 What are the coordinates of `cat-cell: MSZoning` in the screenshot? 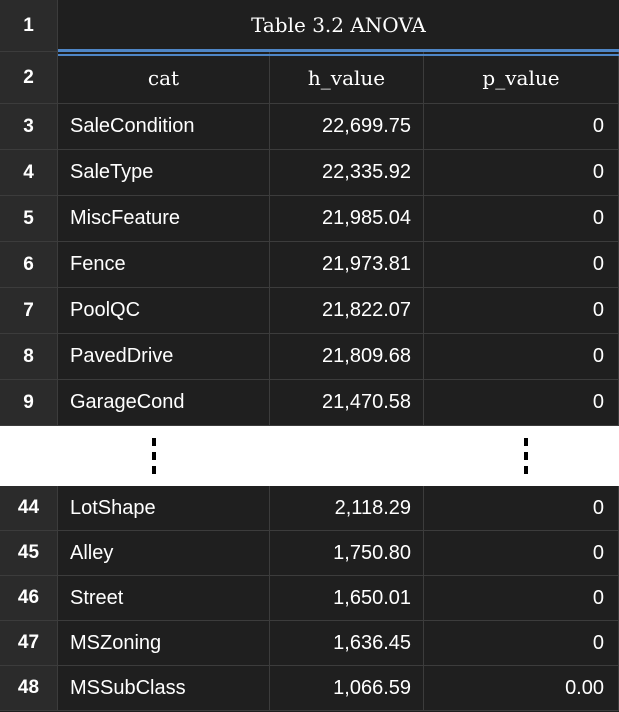 It's located at (164, 643).